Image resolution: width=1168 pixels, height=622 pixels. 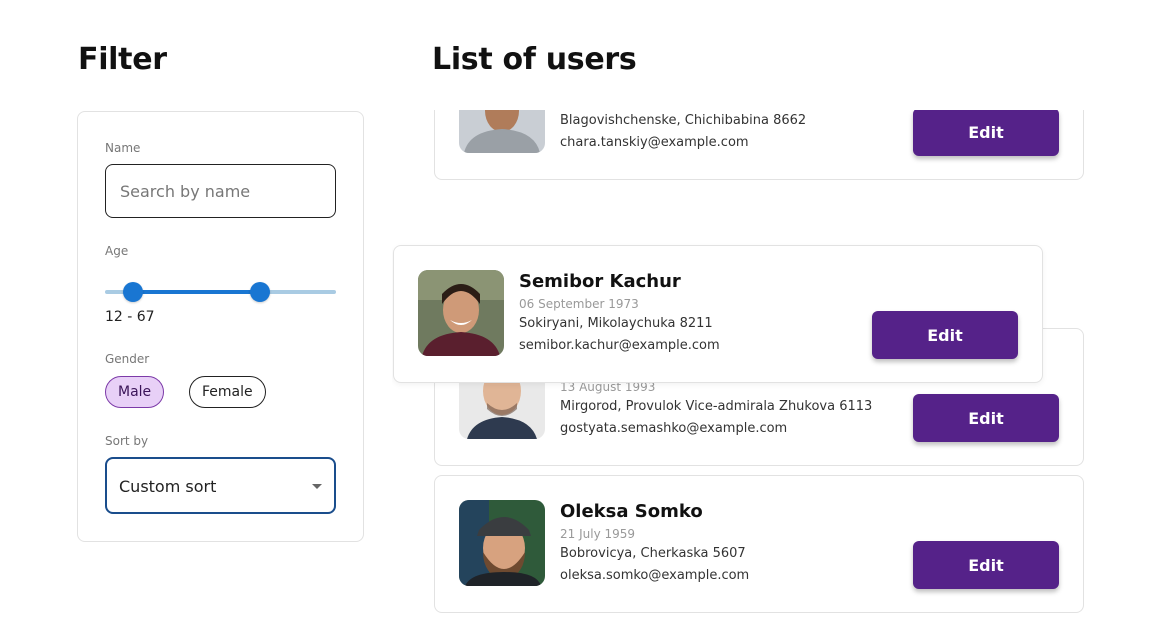 I want to click on list-title: List of users, so click(x=534, y=59).